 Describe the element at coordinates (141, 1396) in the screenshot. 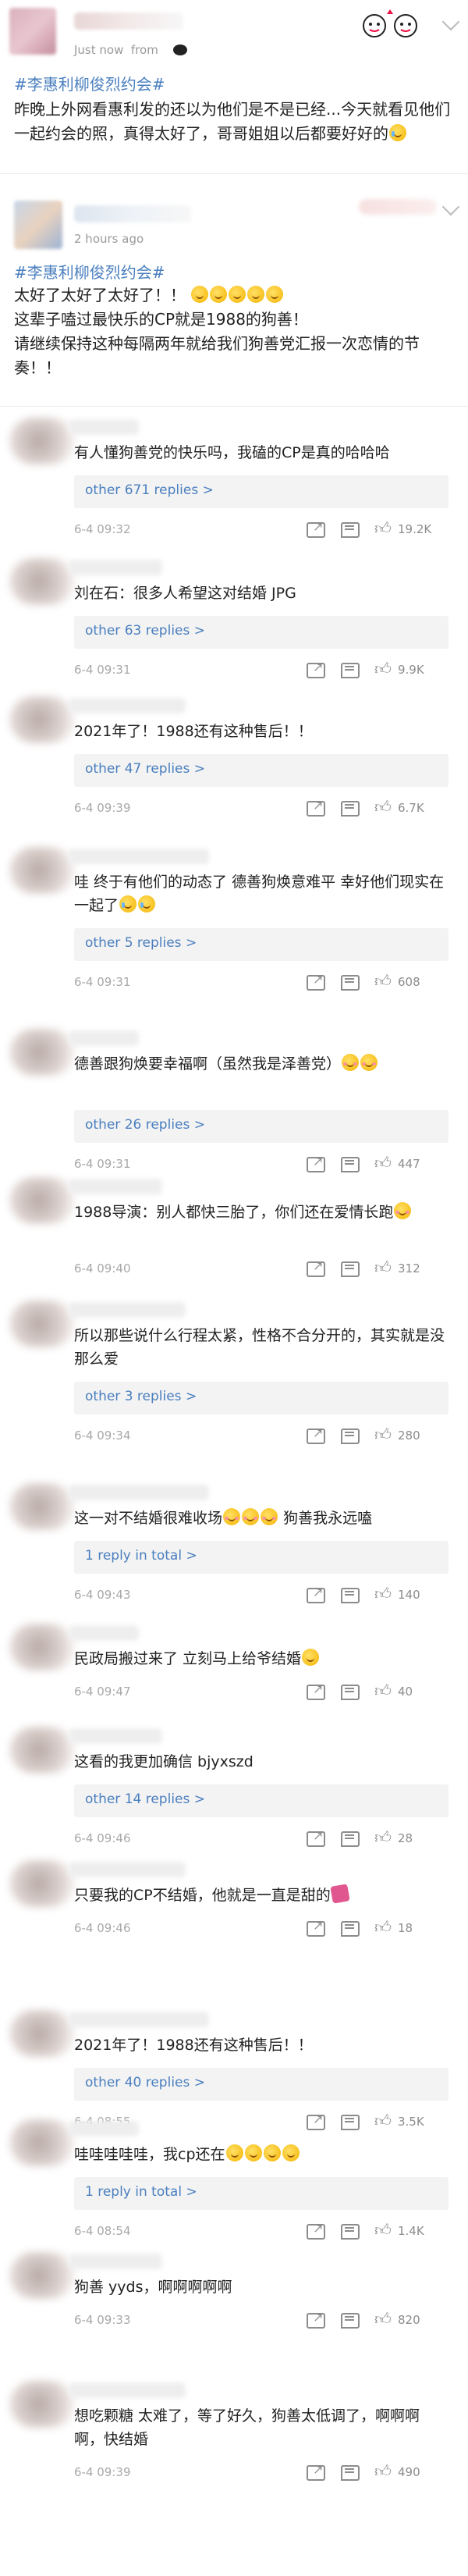

I see `replies-label: other 3 replies >` at that location.